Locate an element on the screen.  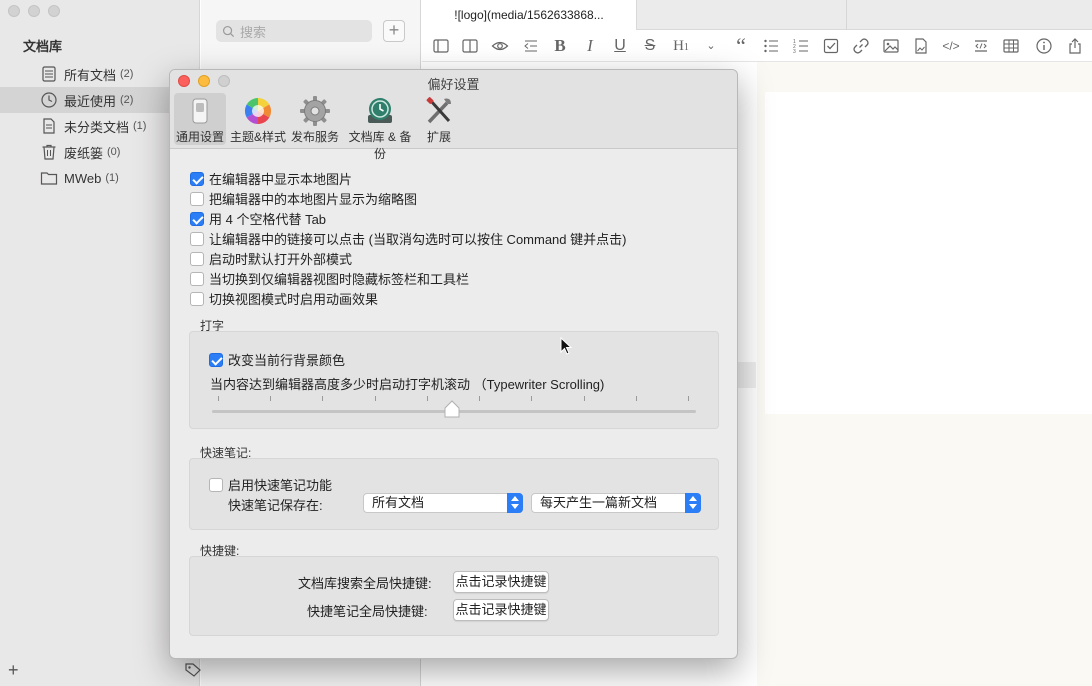
code-block-icon is located at coordinates (981, 46).